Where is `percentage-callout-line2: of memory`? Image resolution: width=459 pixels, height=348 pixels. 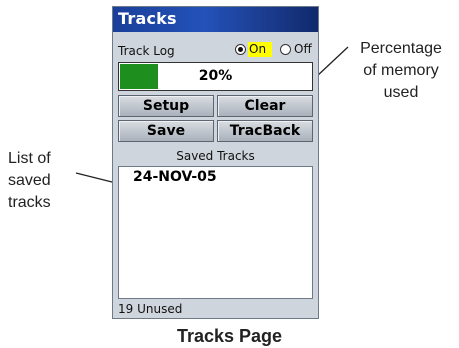 percentage-callout-line2: of memory is located at coordinates (401, 70).